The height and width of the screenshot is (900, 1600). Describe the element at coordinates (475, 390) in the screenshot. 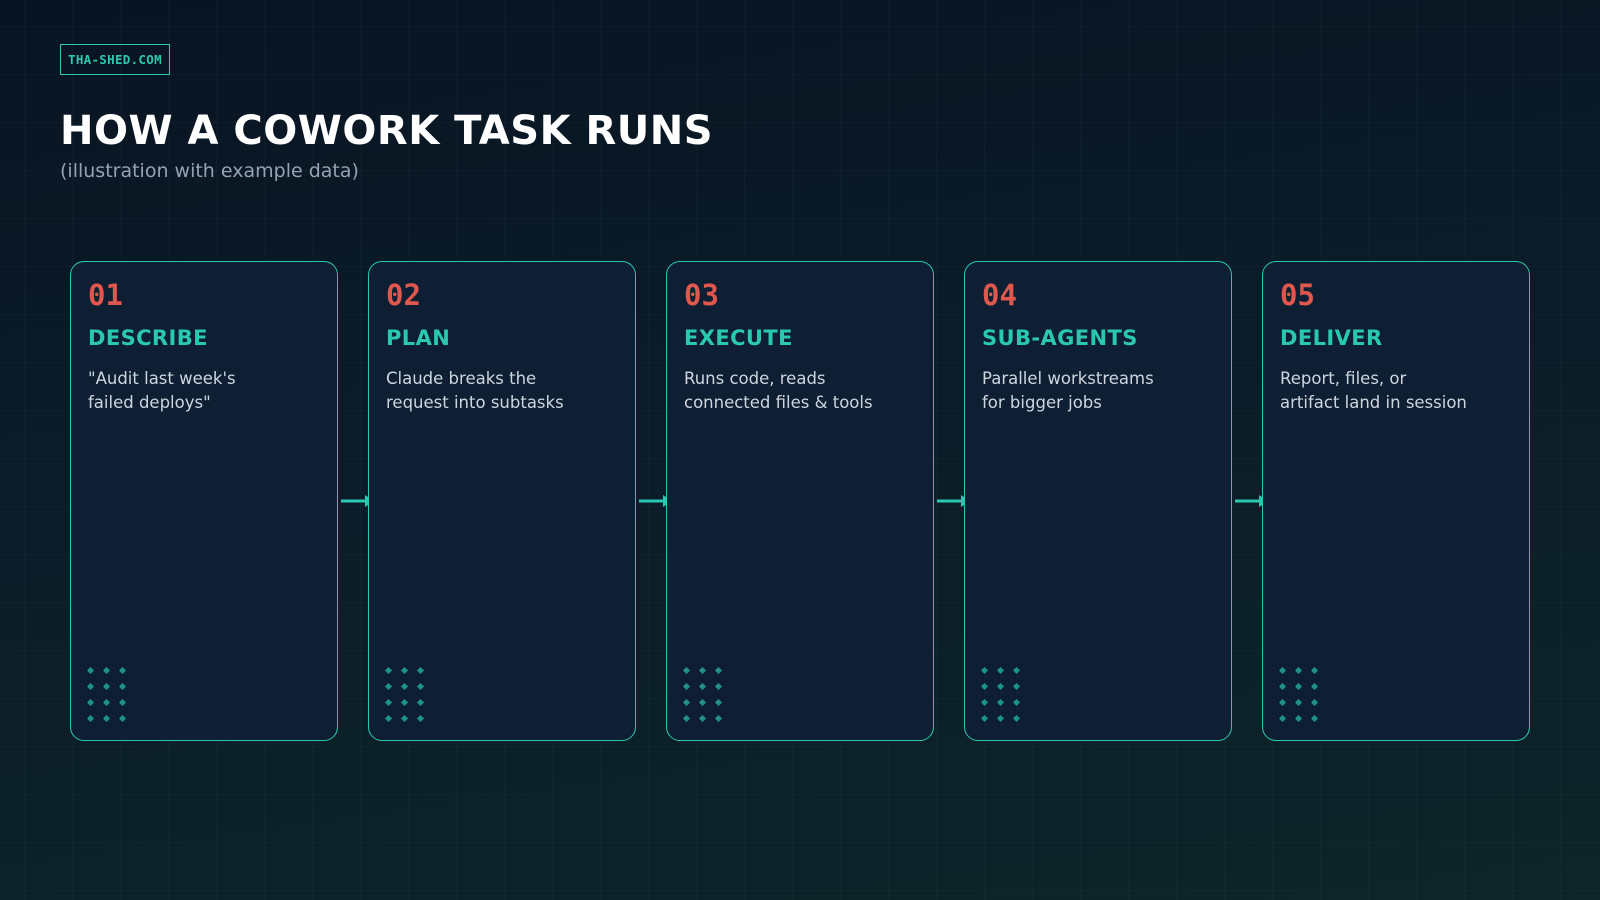

I see `step-description: Claude breaks the request into subtasks` at that location.